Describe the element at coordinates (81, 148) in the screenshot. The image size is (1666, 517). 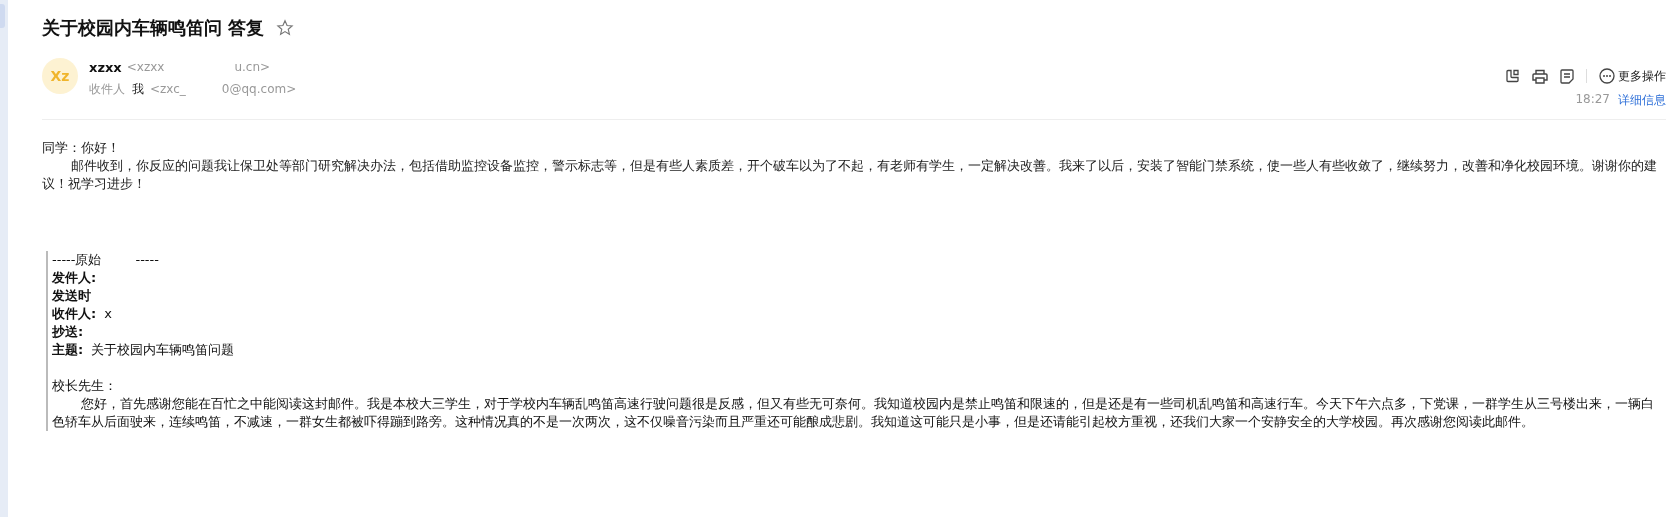
I see `body-paragraph: 同学：你好！` at that location.